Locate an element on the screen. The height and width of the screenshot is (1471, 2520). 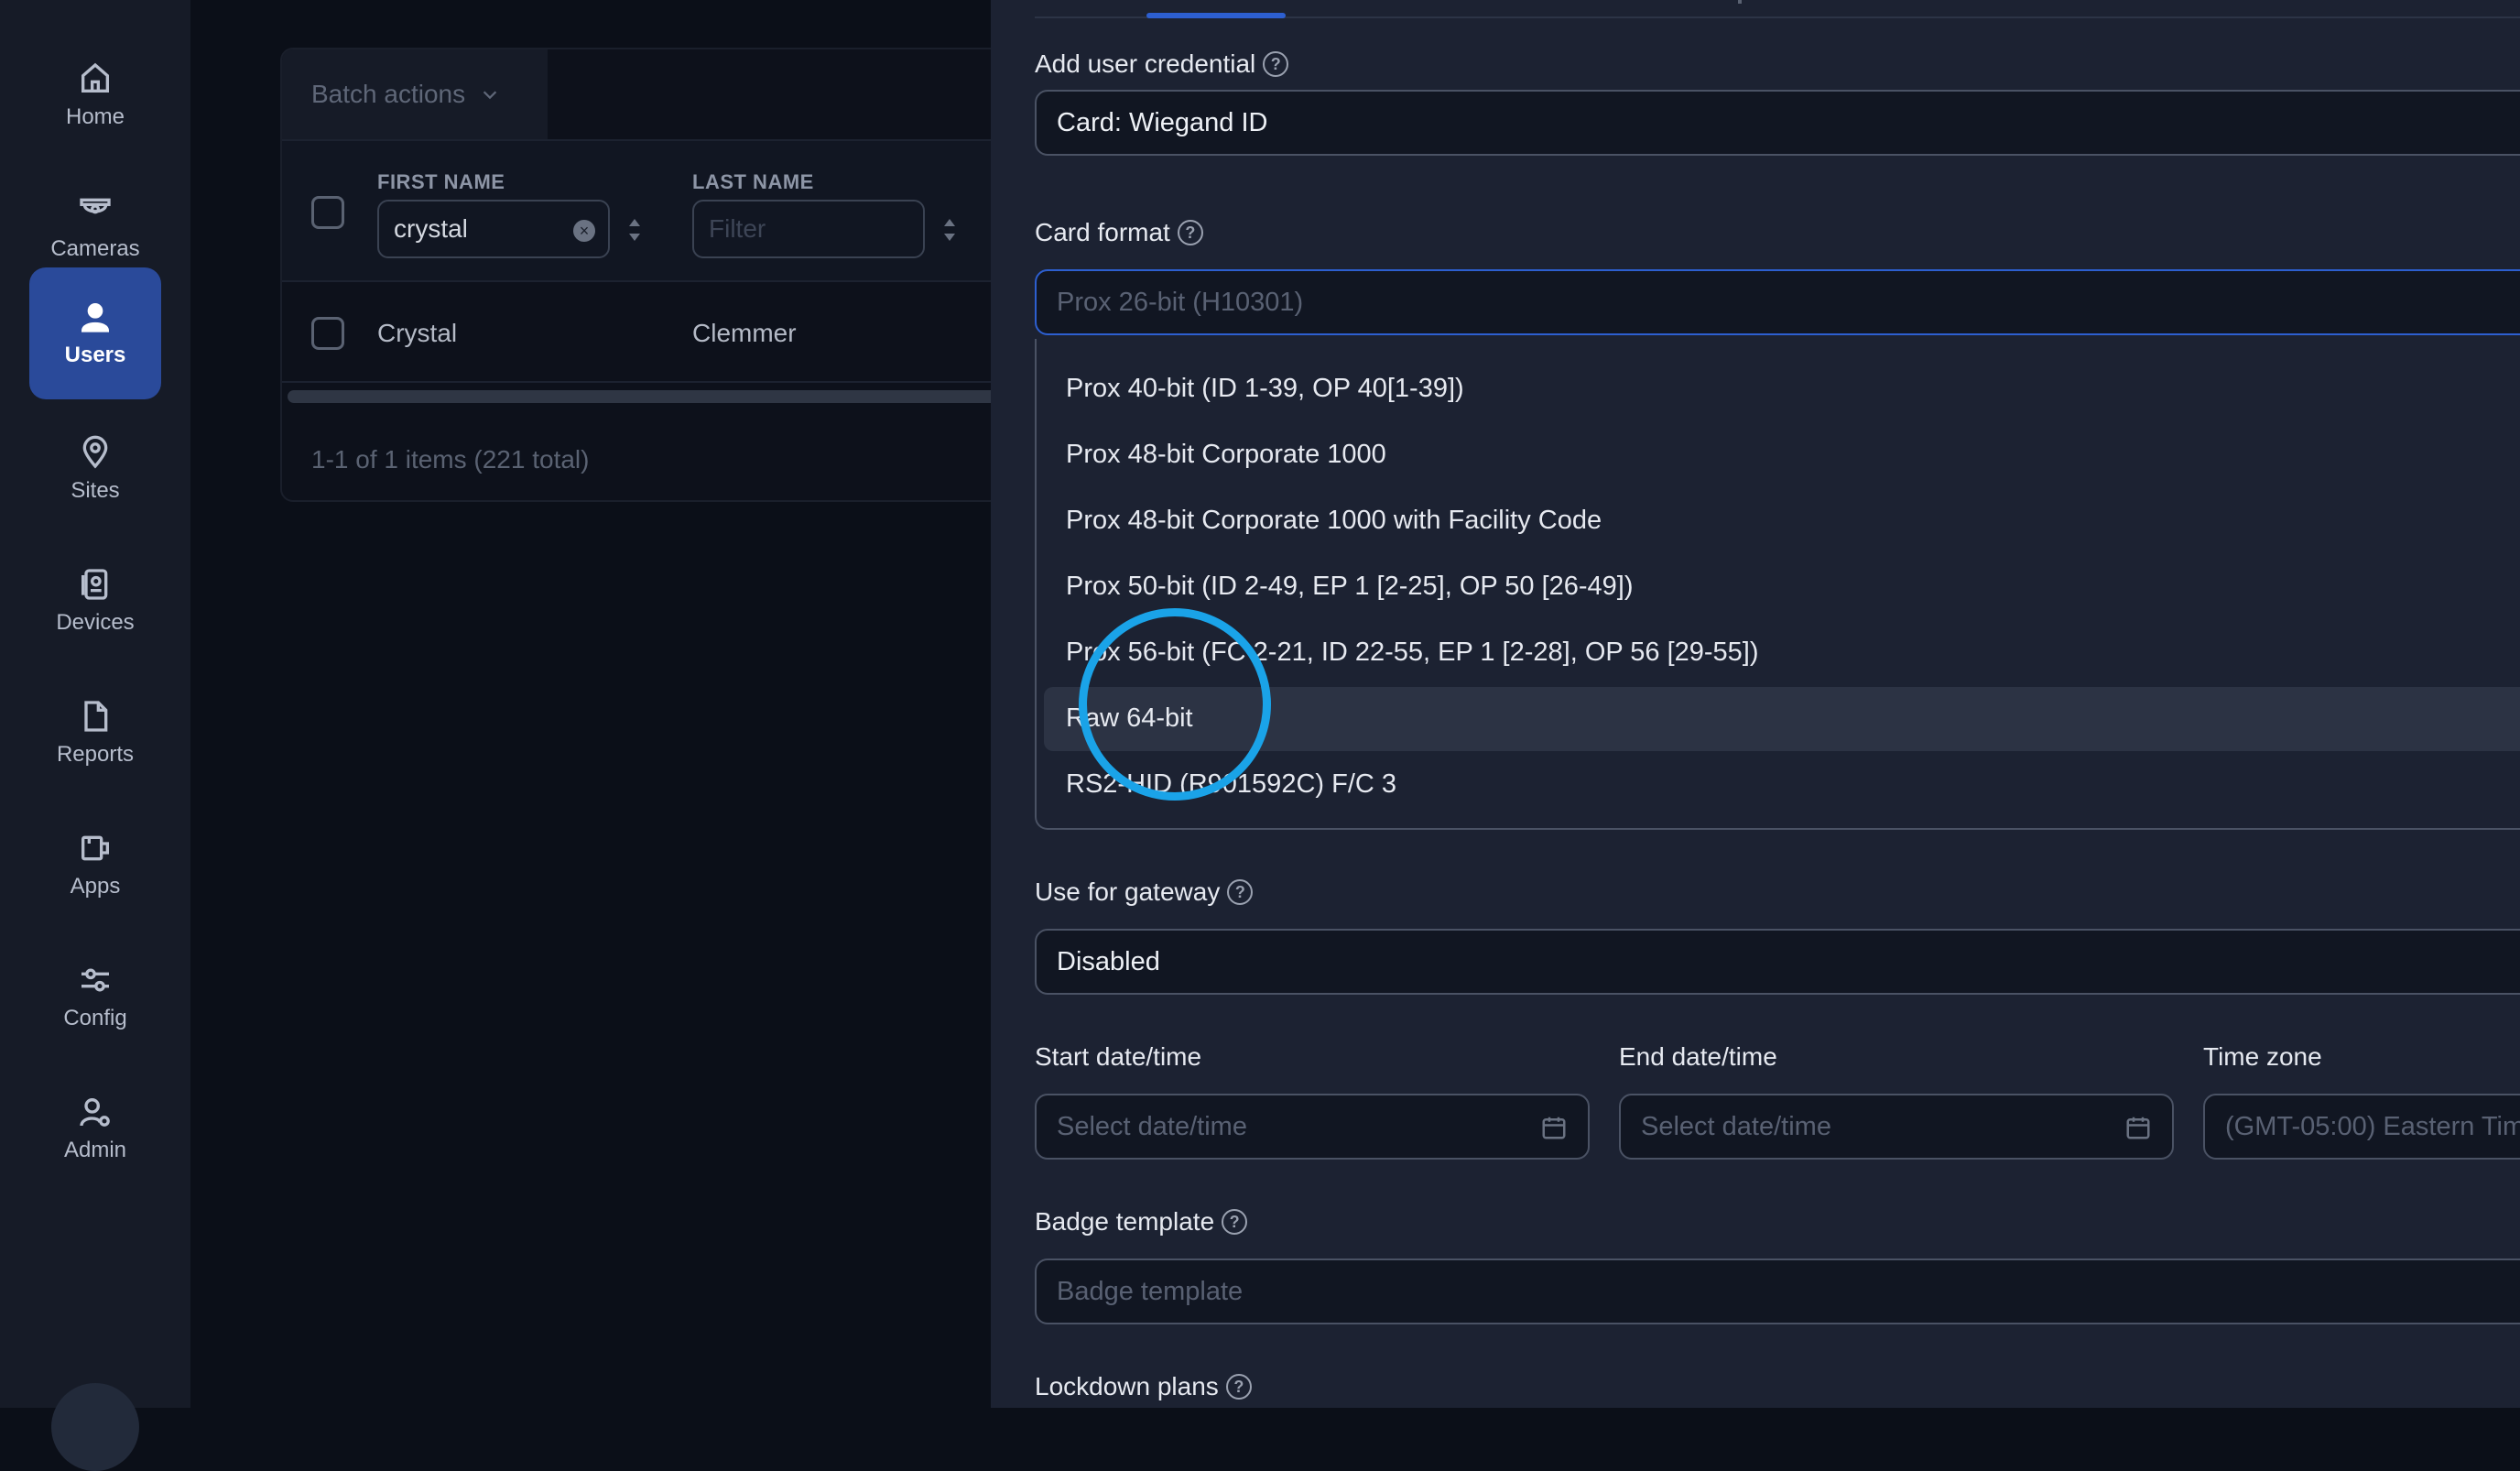
sidebar-item-label: Apps is located at coordinates (95, 886).